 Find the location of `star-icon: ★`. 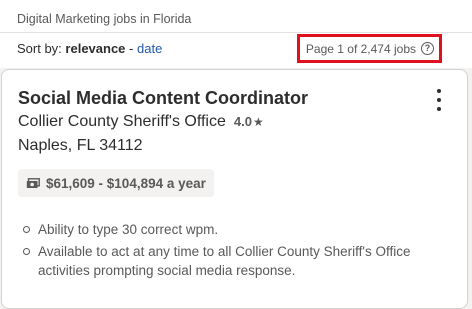

star-icon: ★ is located at coordinates (258, 122).